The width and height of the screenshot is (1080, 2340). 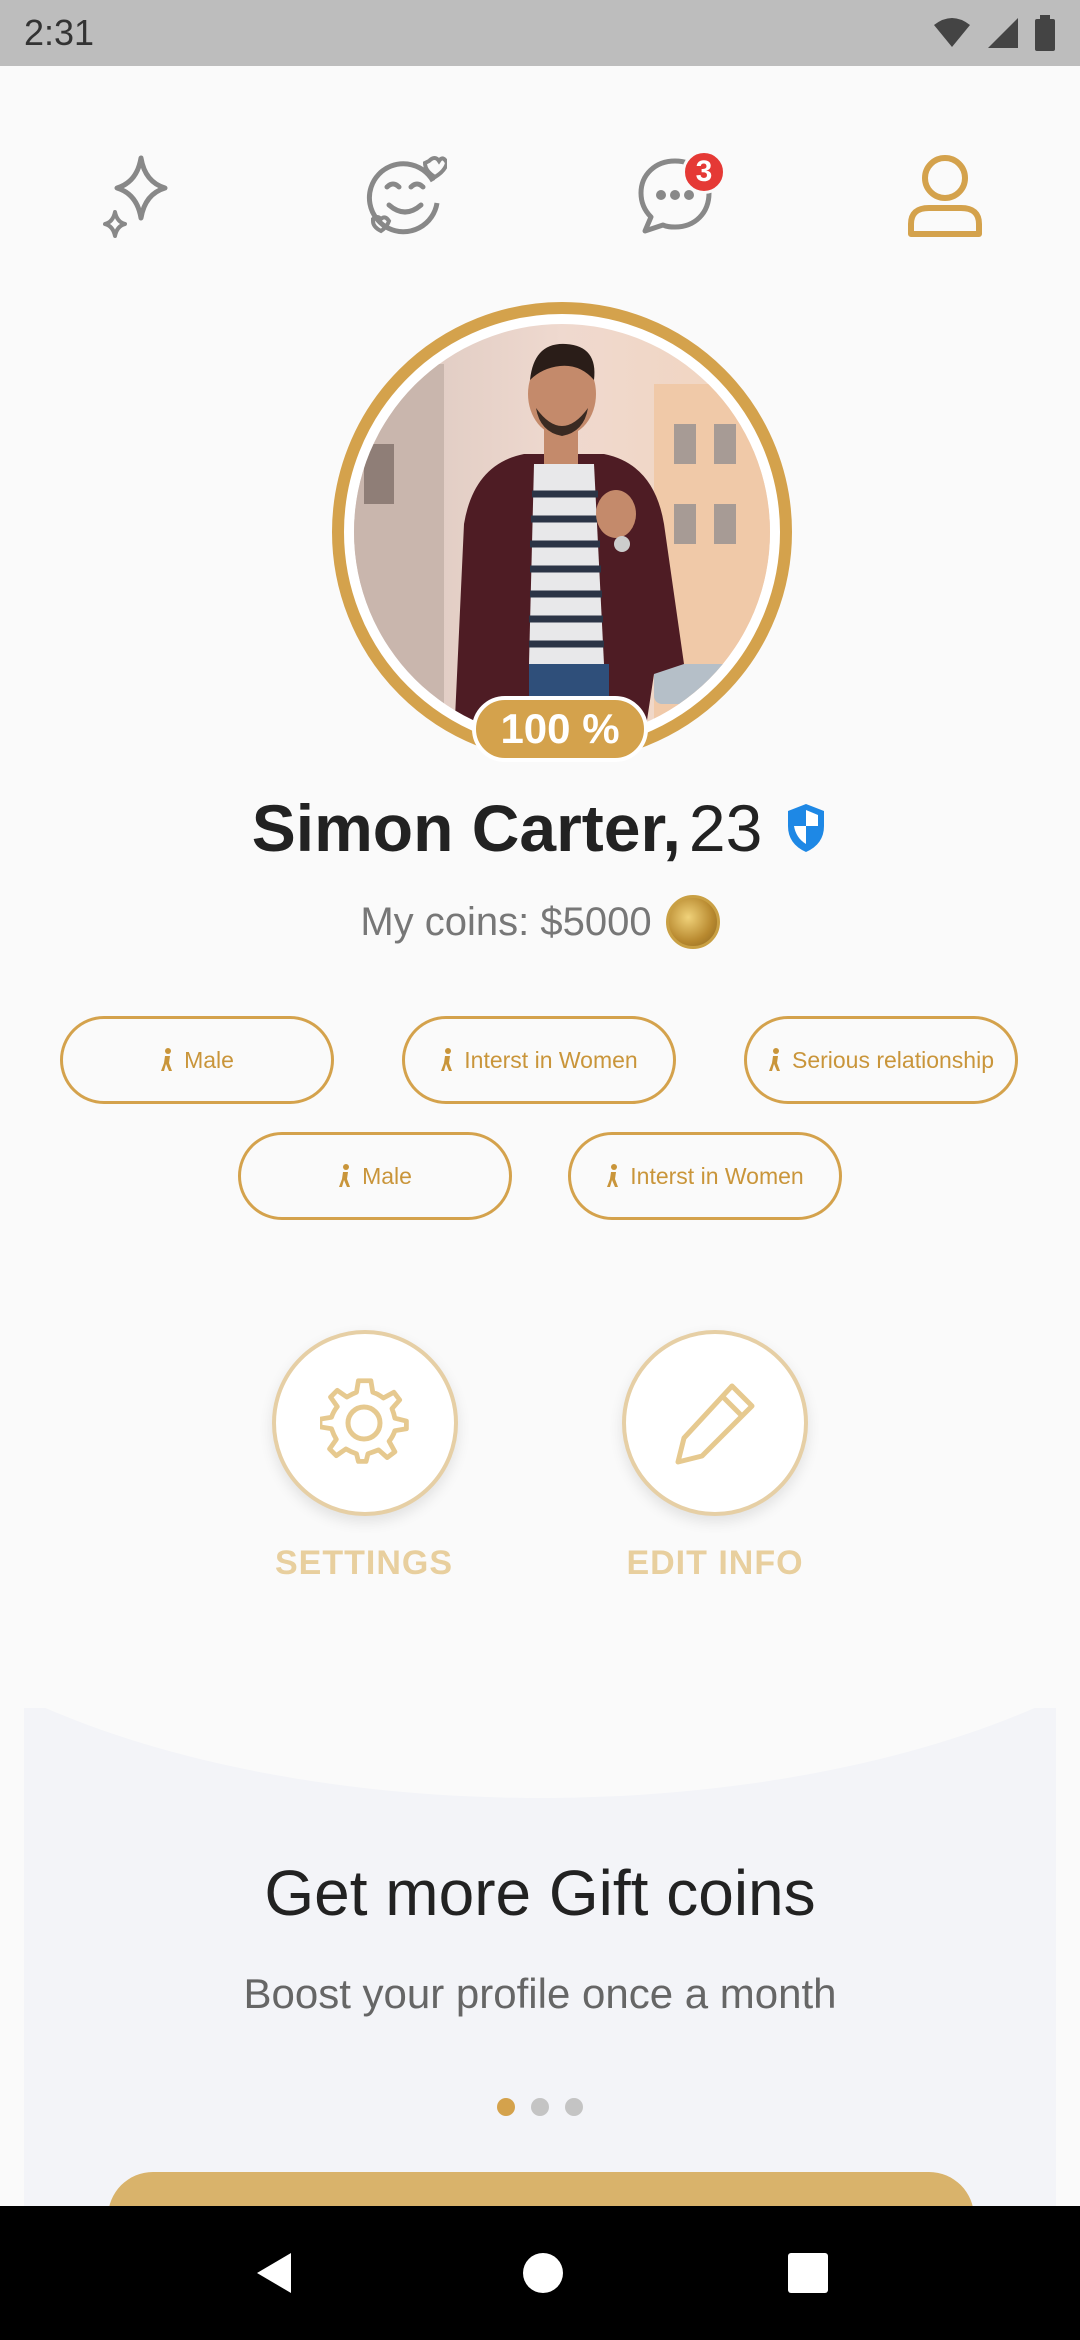 I want to click on carousel-dot-active, so click(x=506, y=2107).